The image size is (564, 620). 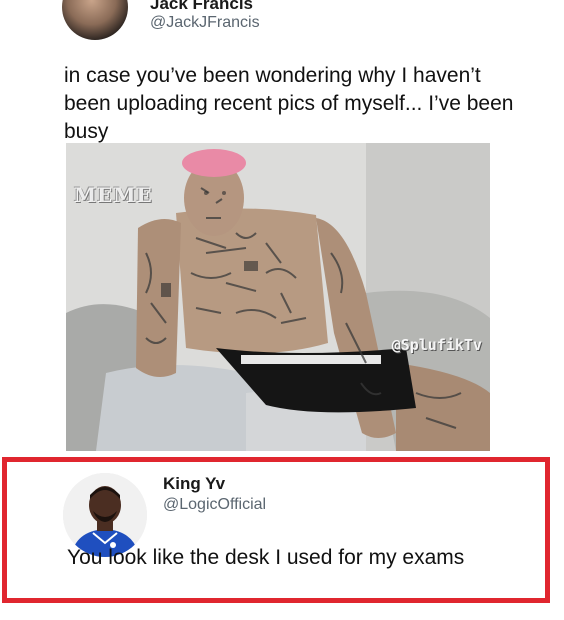 I want to click on author-name: Jack Francis, so click(x=201, y=7).